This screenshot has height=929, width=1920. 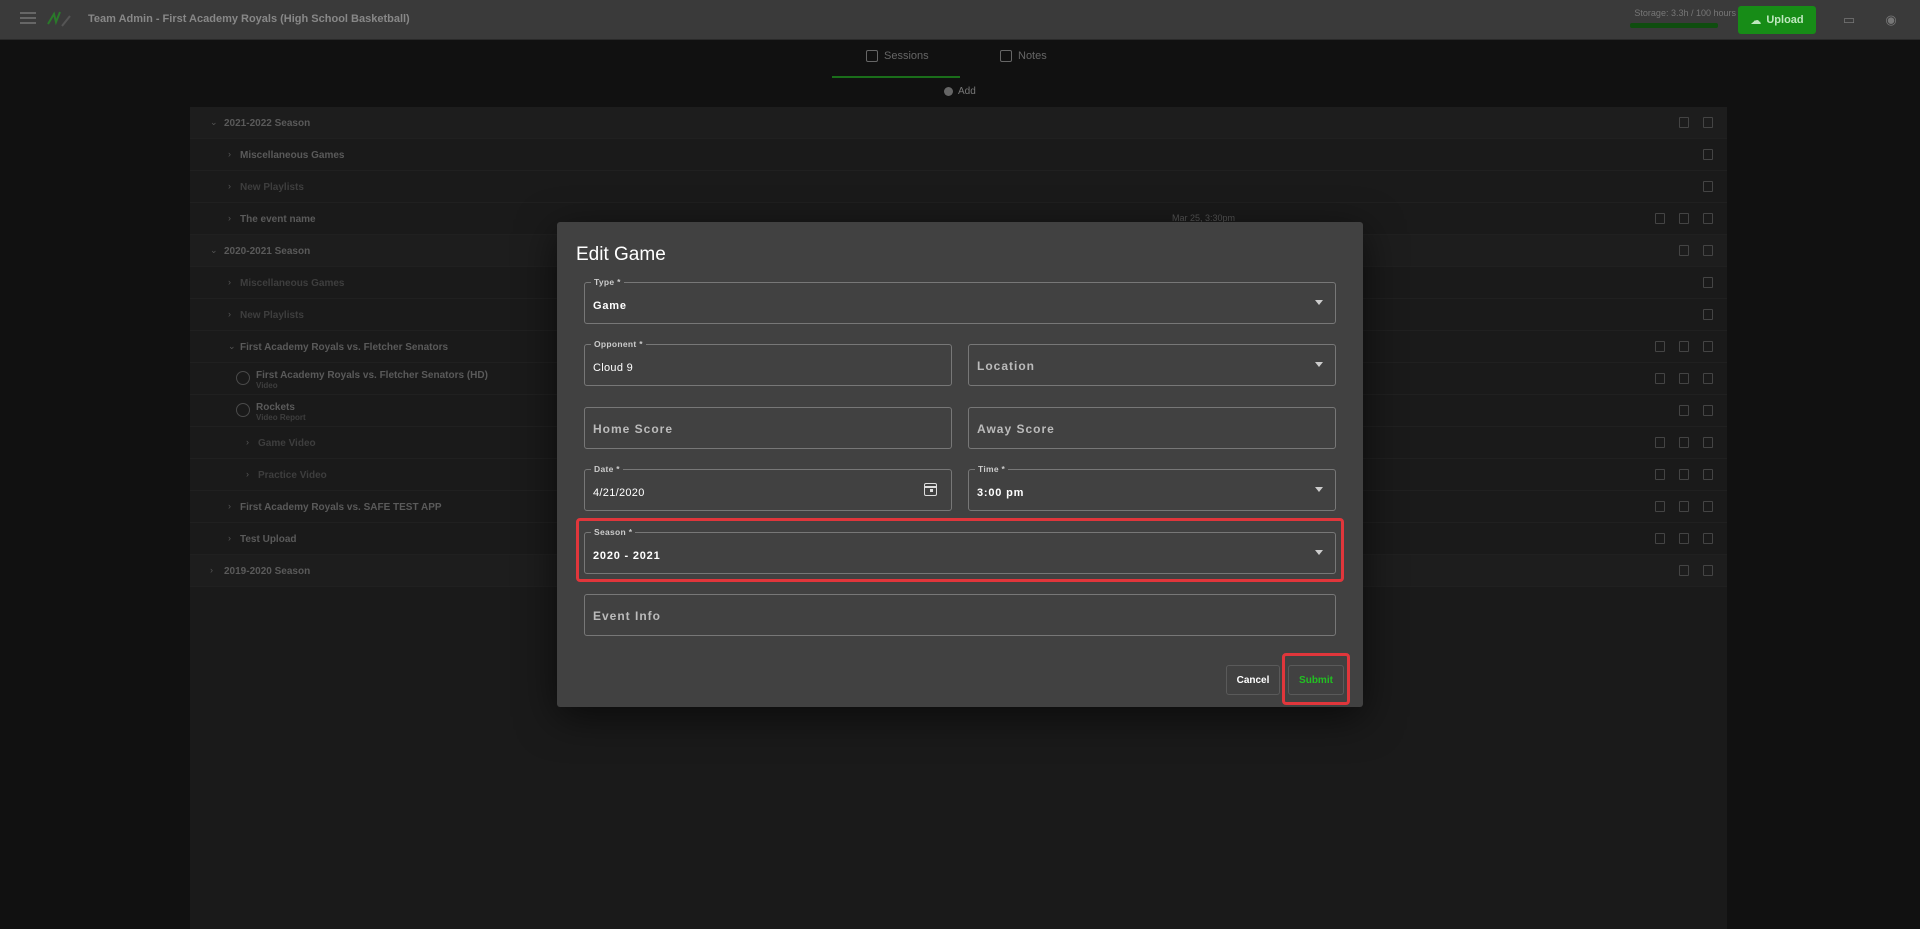 I want to click on type-select: Type * Game, so click(x=960, y=300).